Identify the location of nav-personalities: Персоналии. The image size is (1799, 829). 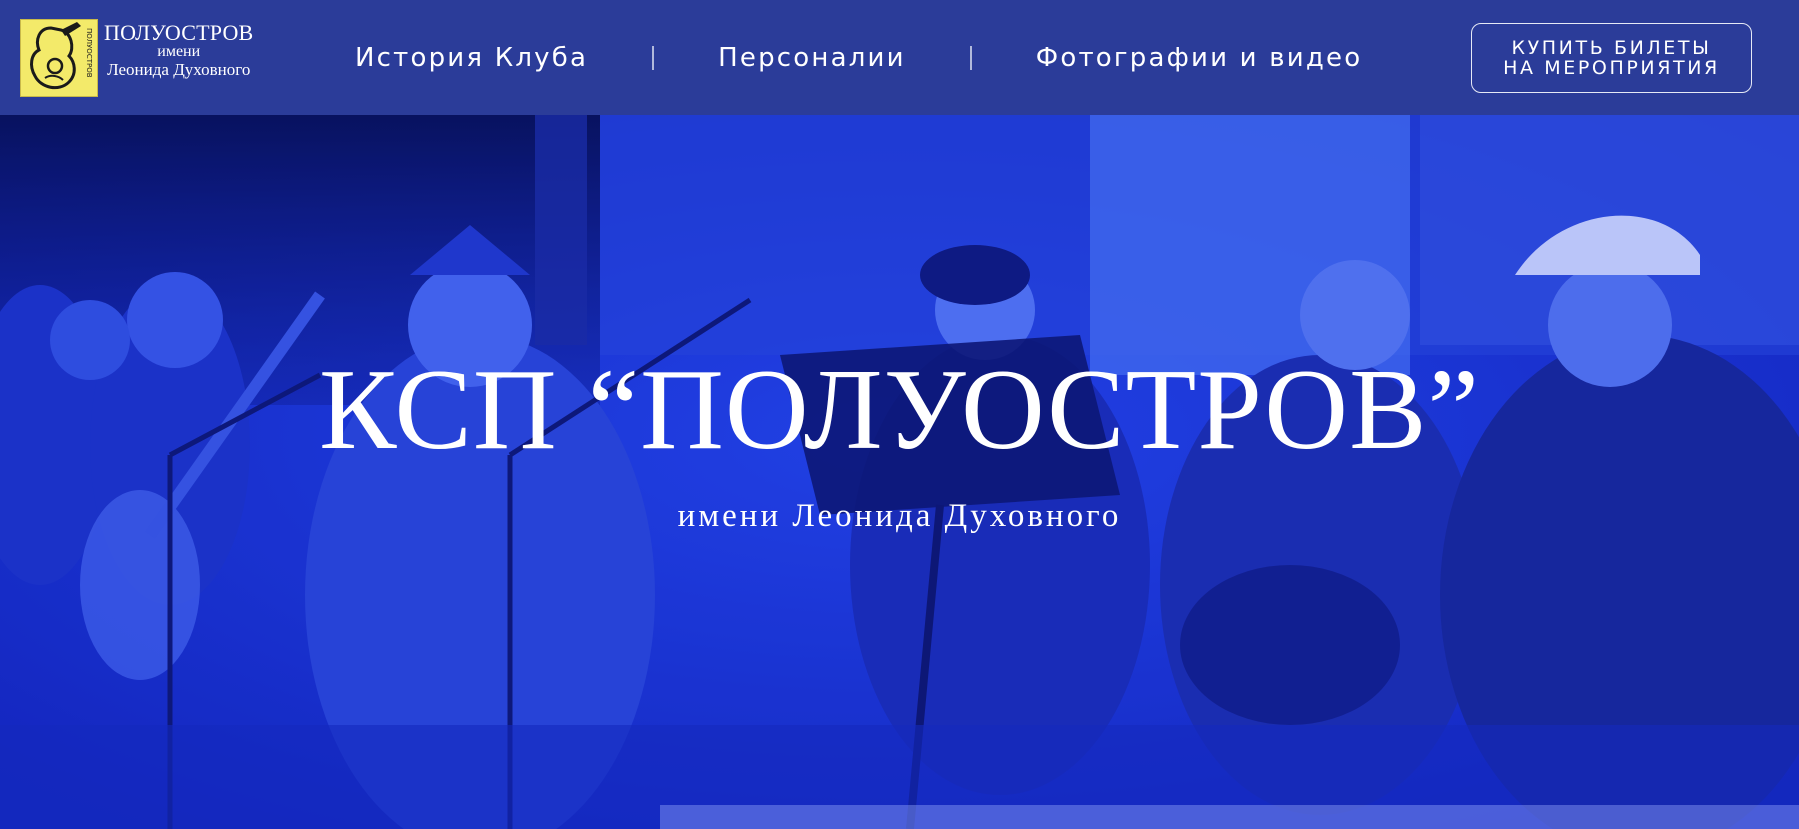
(812, 58).